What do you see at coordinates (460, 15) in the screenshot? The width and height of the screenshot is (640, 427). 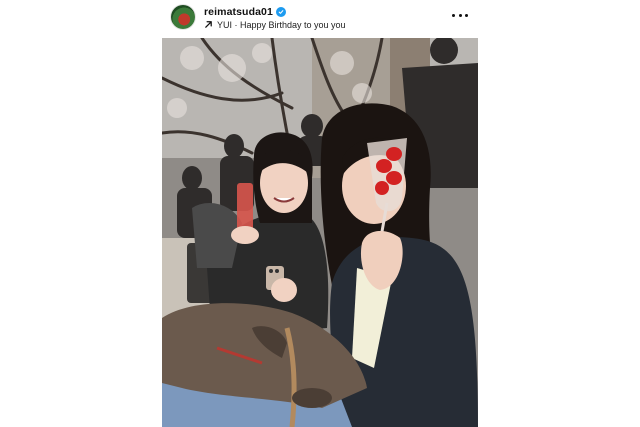 I see `more-options-icon` at bounding box center [460, 15].